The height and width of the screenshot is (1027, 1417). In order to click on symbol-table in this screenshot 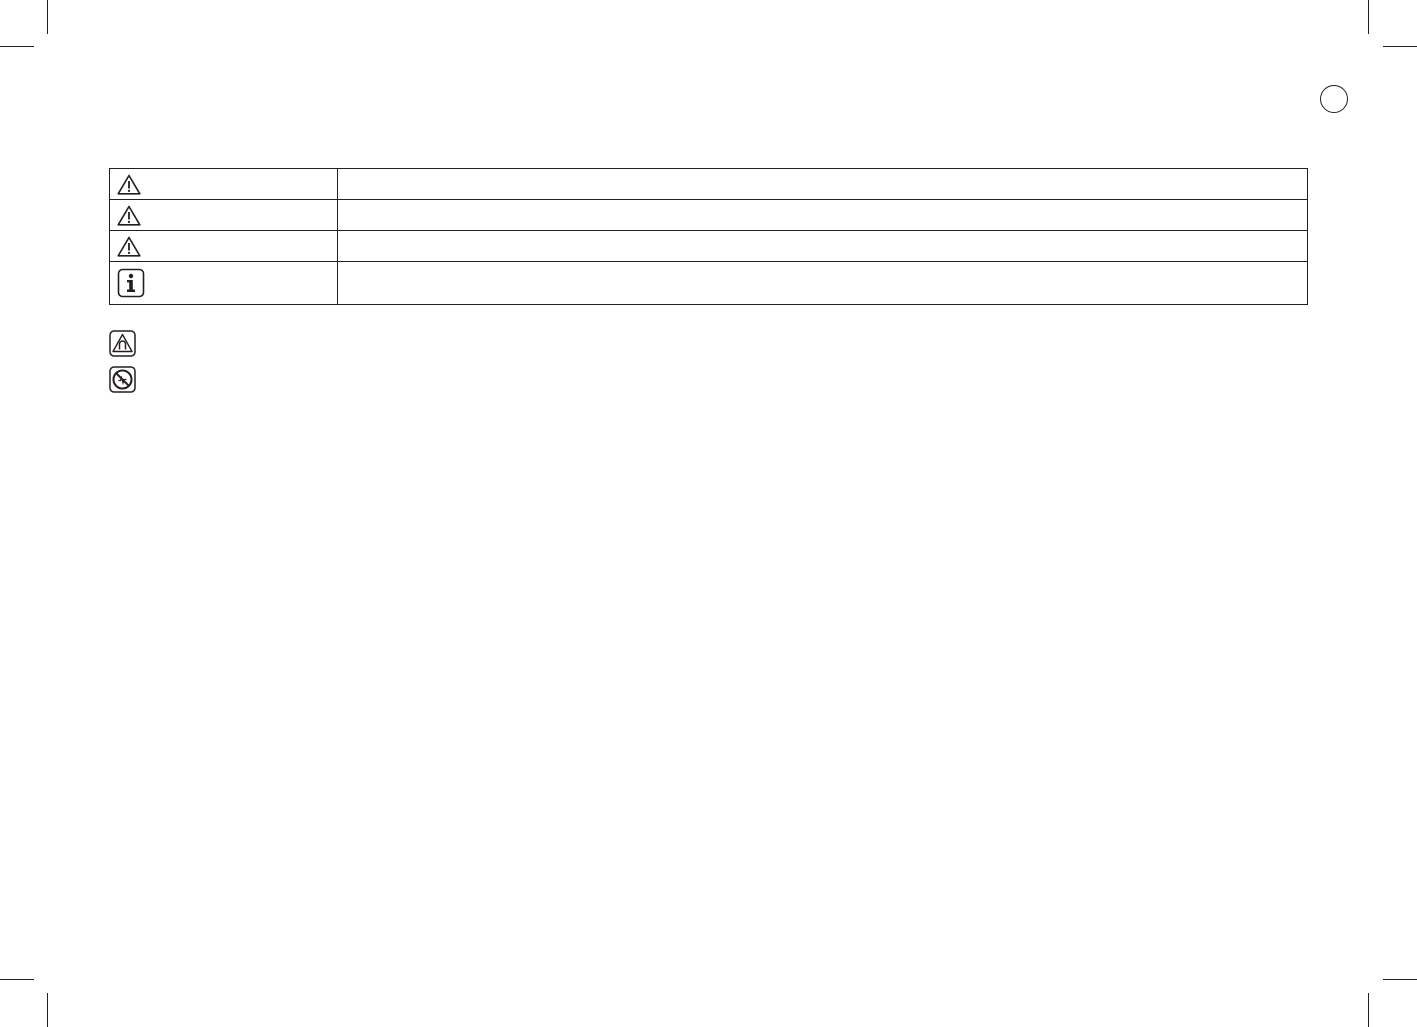, I will do `click(708, 236)`.